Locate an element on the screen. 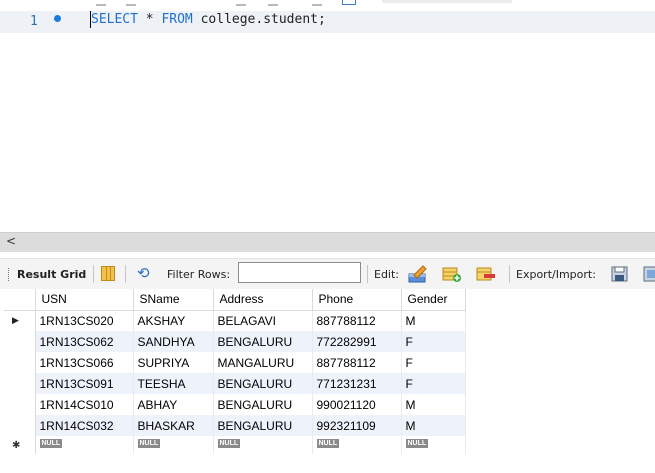 This screenshot has width=655, height=473. cell-usn: 1RN13CS062 is located at coordinates (84, 341).